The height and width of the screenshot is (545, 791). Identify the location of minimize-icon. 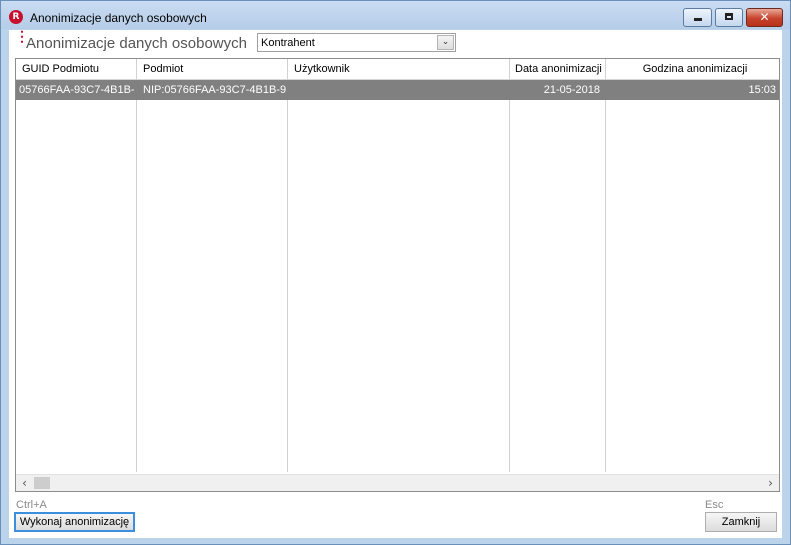
(698, 19).